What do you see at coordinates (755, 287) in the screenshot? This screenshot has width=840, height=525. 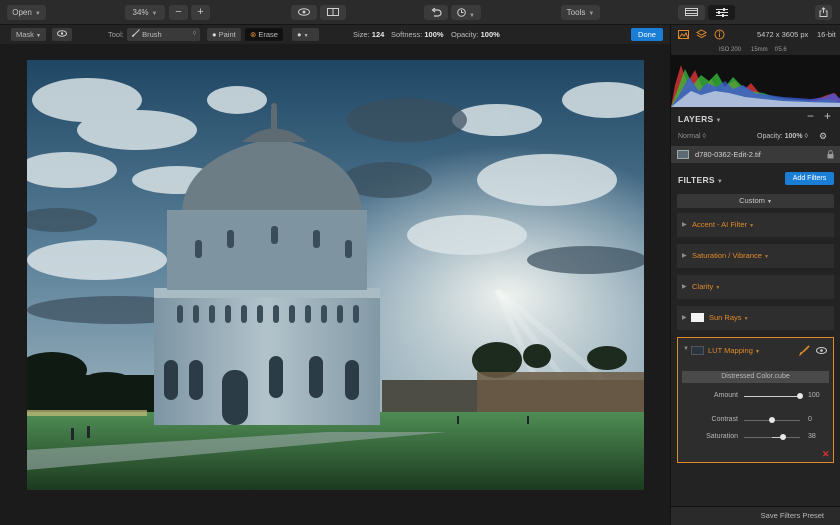 I see `filter-clarity: ▶ Clarity ▼` at bounding box center [755, 287].